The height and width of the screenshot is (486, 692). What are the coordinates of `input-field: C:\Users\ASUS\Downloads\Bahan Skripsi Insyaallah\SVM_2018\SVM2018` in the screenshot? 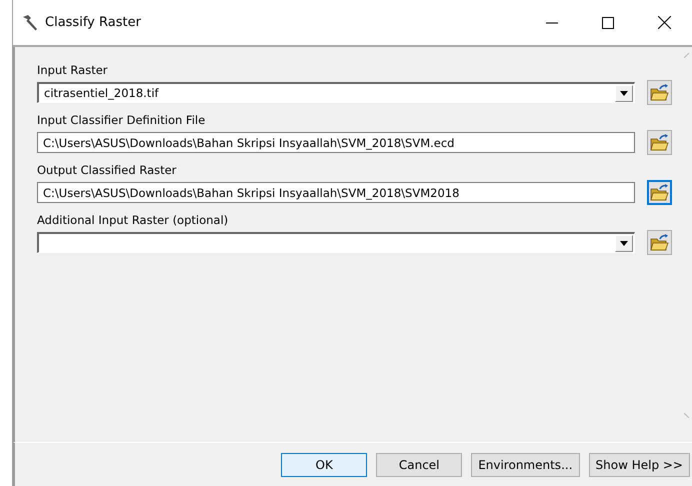 It's located at (336, 192).